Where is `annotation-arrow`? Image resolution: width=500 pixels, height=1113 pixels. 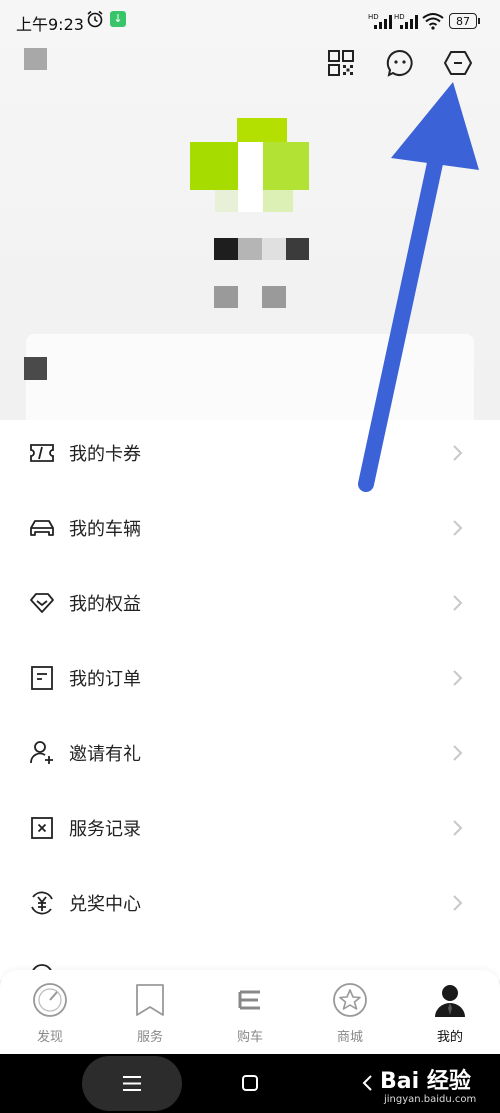 annotation-arrow is located at coordinates (418, 287).